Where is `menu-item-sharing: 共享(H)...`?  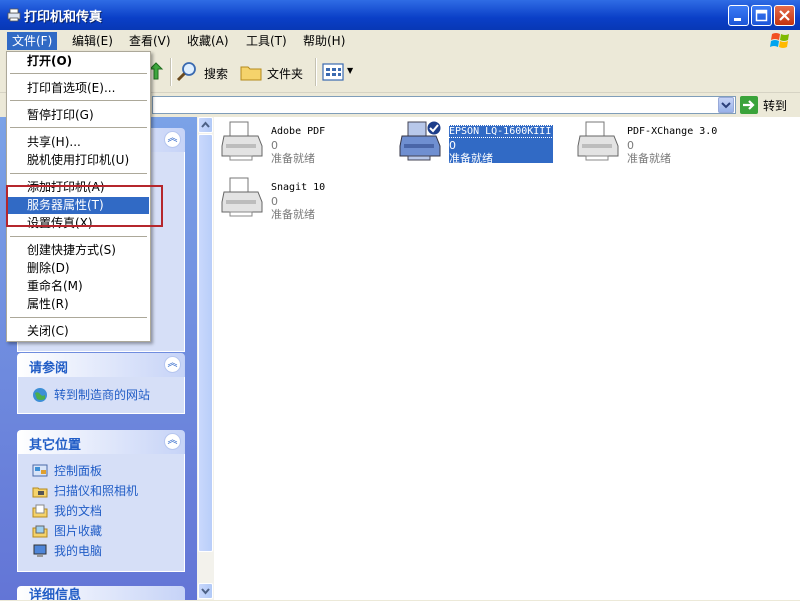
menu-item-sharing: 共享(H)... is located at coordinates (78, 142).